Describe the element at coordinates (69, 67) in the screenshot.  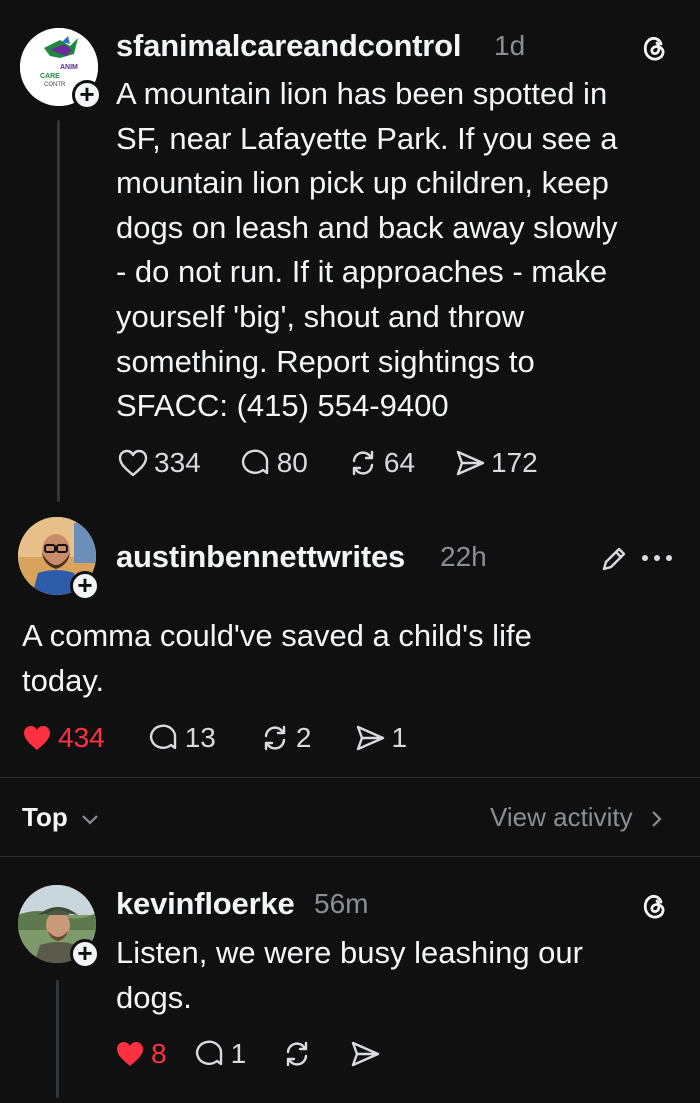
I see `avatar-logo-text: ANIM` at that location.